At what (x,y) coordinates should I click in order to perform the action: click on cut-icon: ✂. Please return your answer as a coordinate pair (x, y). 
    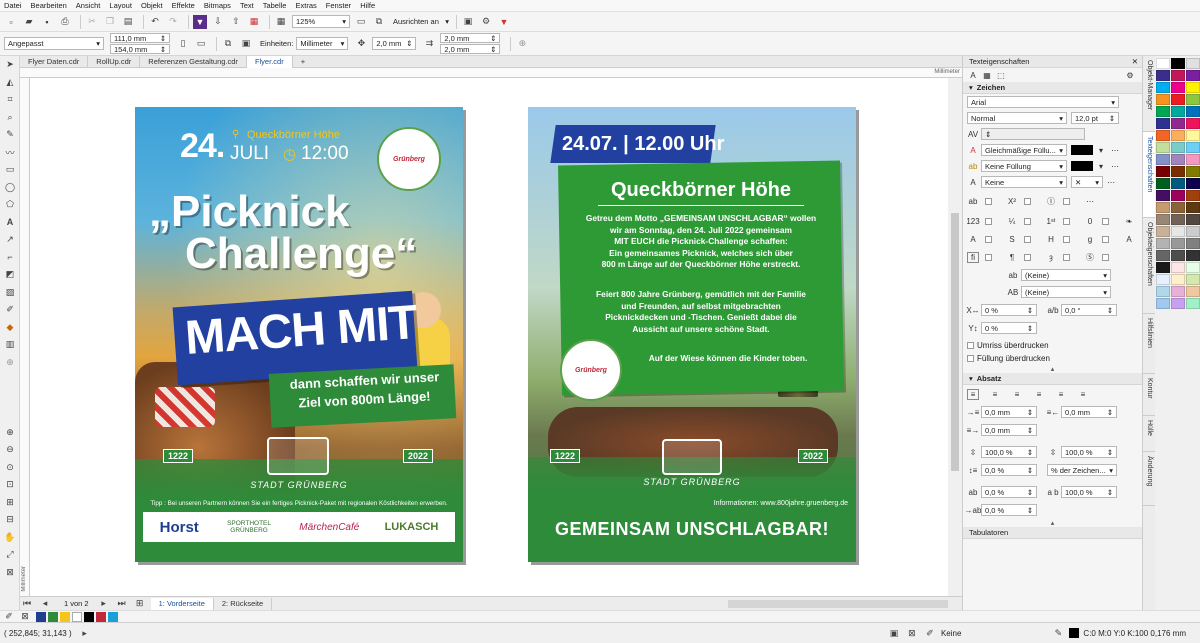
    Looking at the image, I should click on (92, 22).